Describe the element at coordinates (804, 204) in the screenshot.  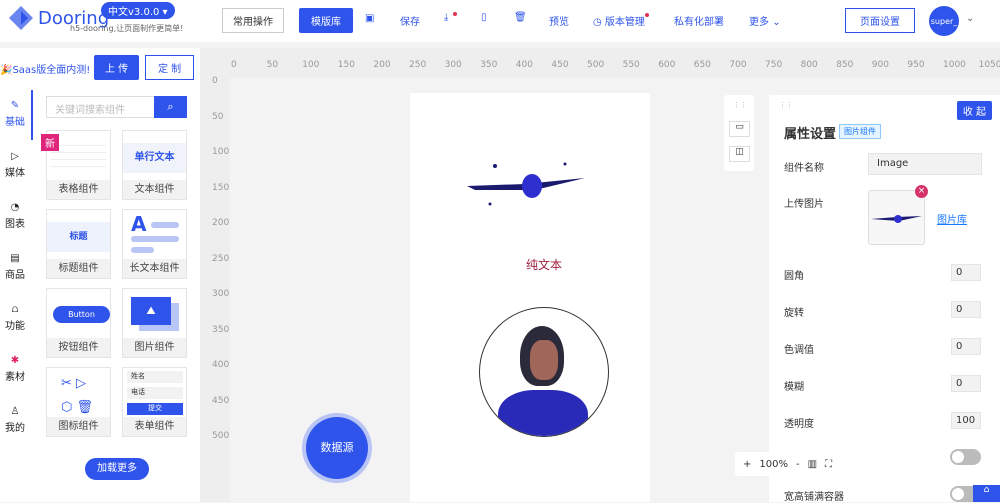
I see `upload-label: 上传图片` at that location.